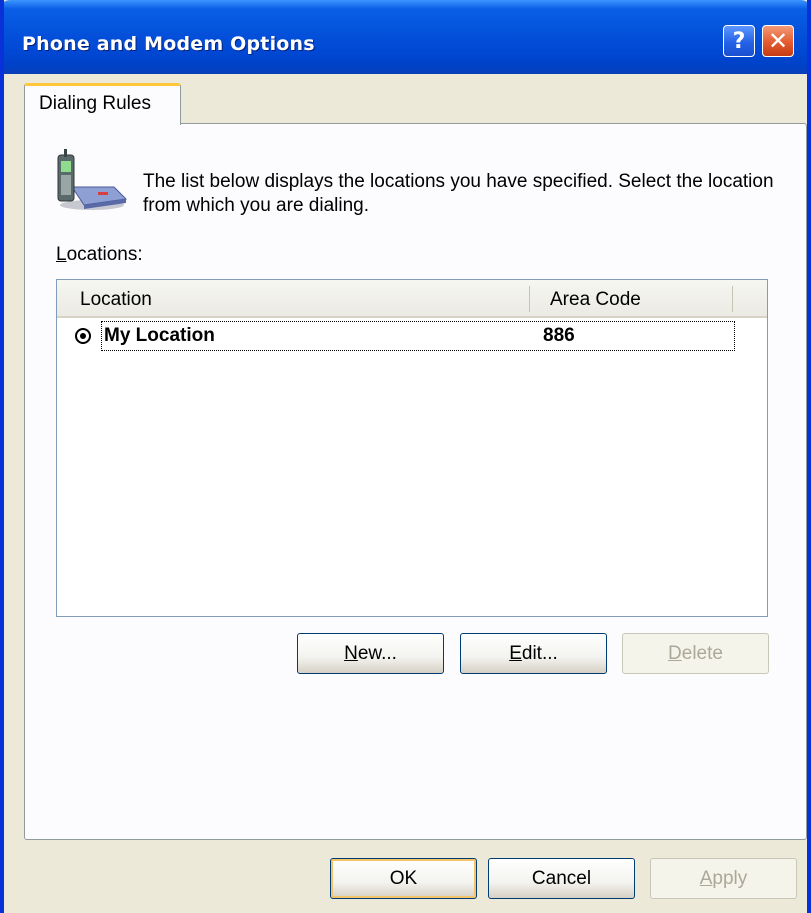 This screenshot has width=811, height=913. I want to click on help-button: ?, so click(739, 41).